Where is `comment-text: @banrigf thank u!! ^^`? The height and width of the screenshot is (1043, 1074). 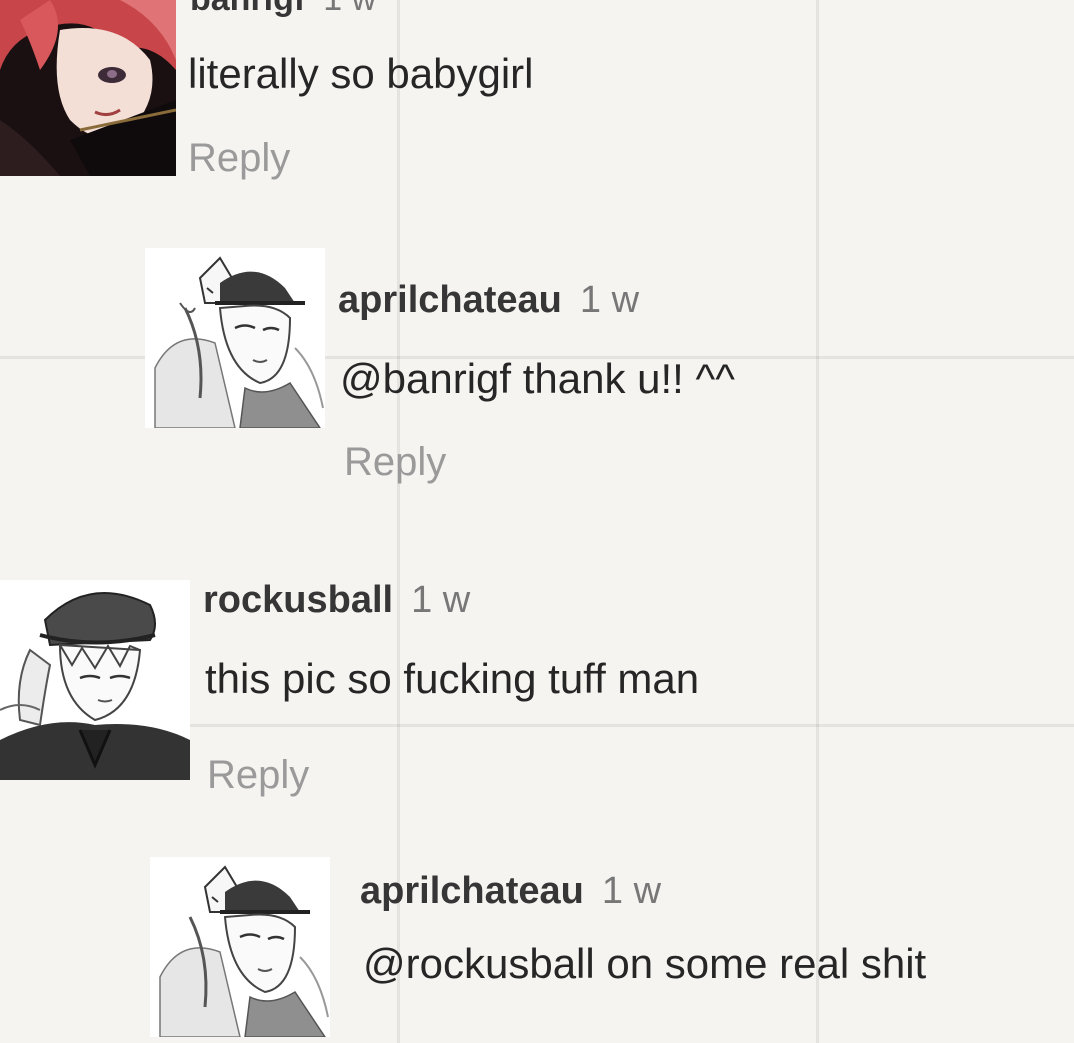 comment-text: @banrigf thank u!! ^^ is located at coordinates (537, 378).